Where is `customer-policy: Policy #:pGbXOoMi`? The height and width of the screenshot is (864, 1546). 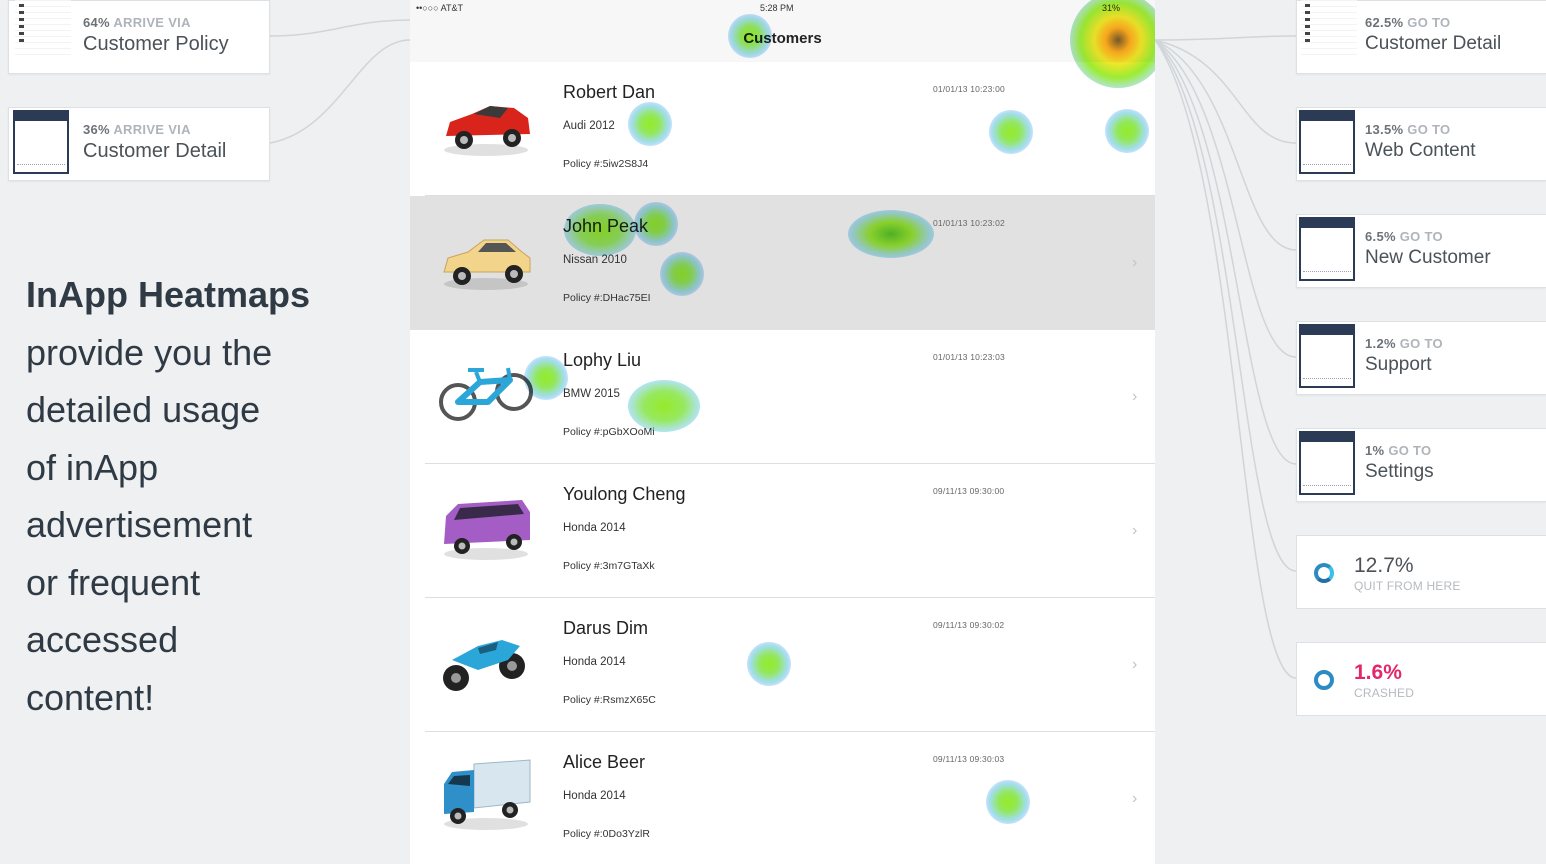
customer-policy: Policy #:pGbXOoMi is located at coordinates (609, 432).